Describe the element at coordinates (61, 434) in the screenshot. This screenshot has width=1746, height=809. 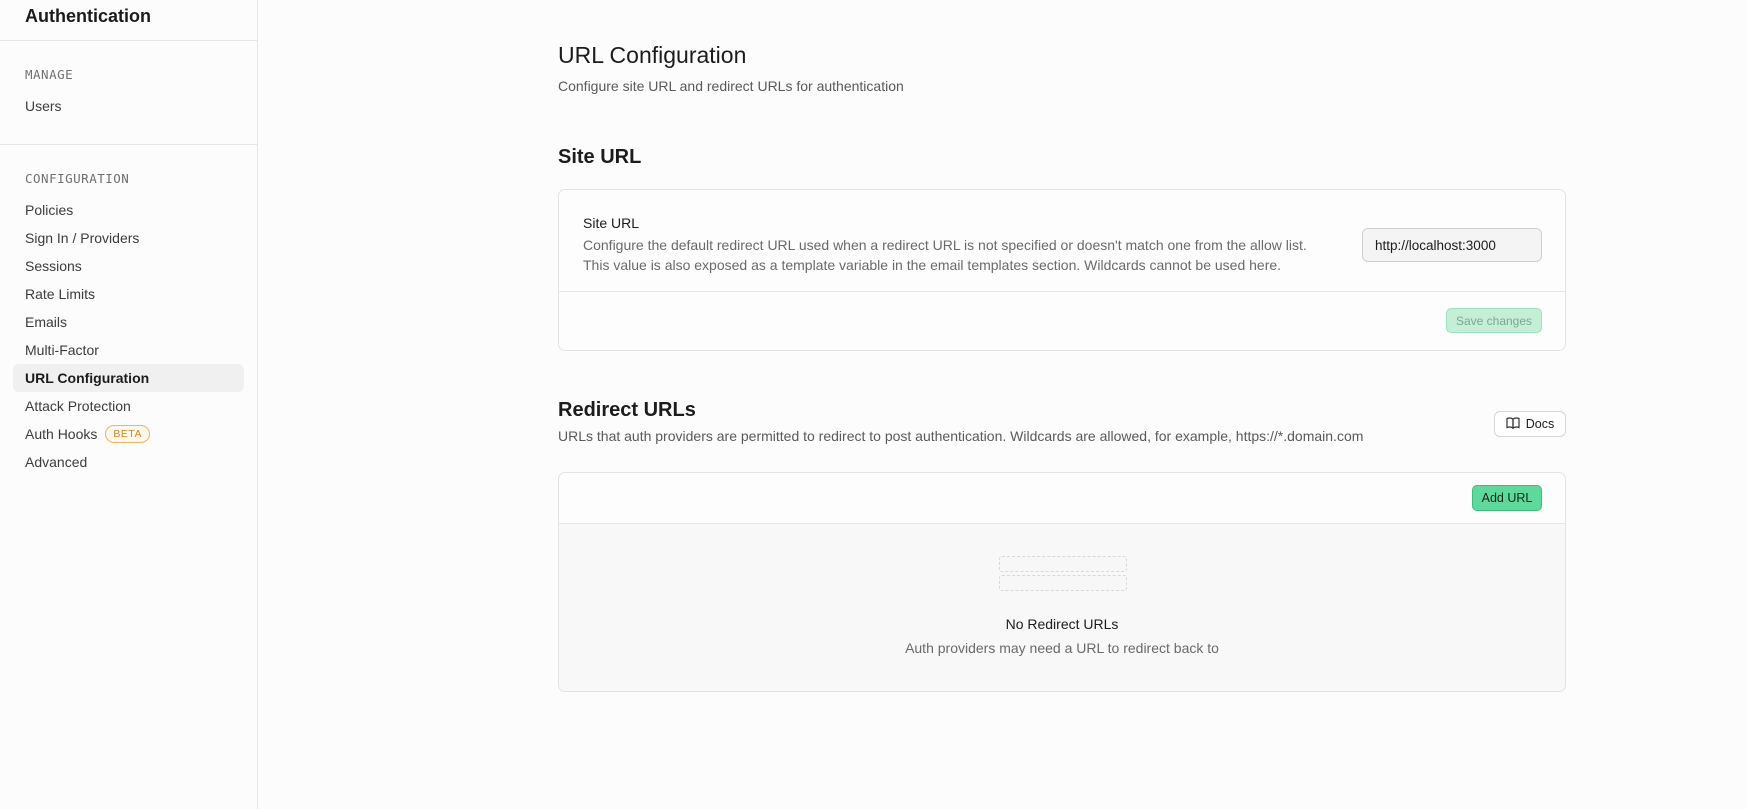
I see `sidebar-item-label: Auth Hooks` at that location.